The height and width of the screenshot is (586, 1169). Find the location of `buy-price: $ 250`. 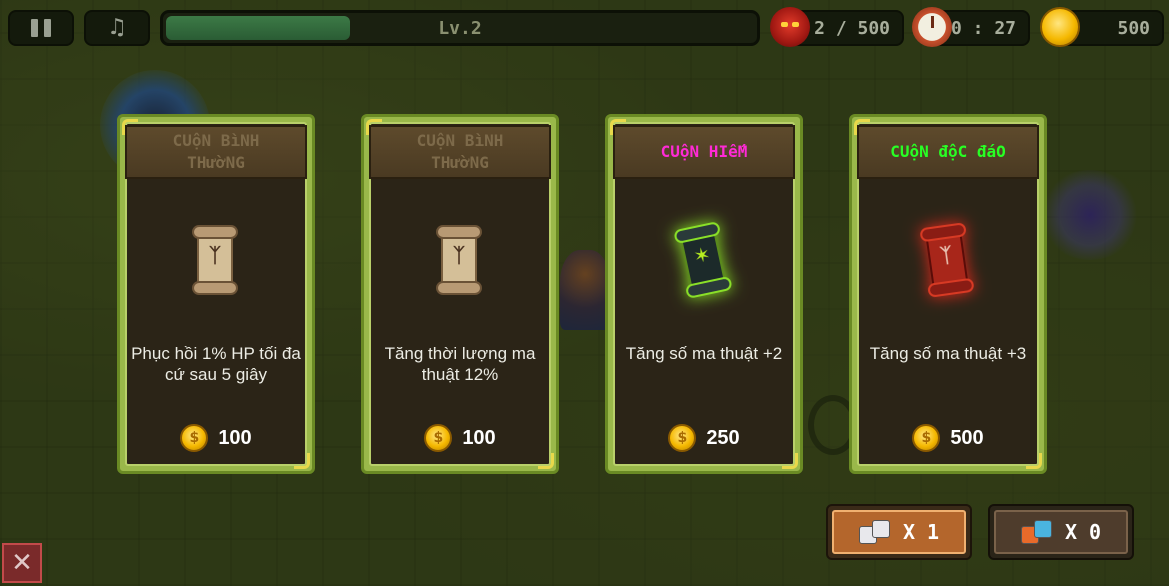

buy-price: $ 250 is located at coordinates (704, 438).